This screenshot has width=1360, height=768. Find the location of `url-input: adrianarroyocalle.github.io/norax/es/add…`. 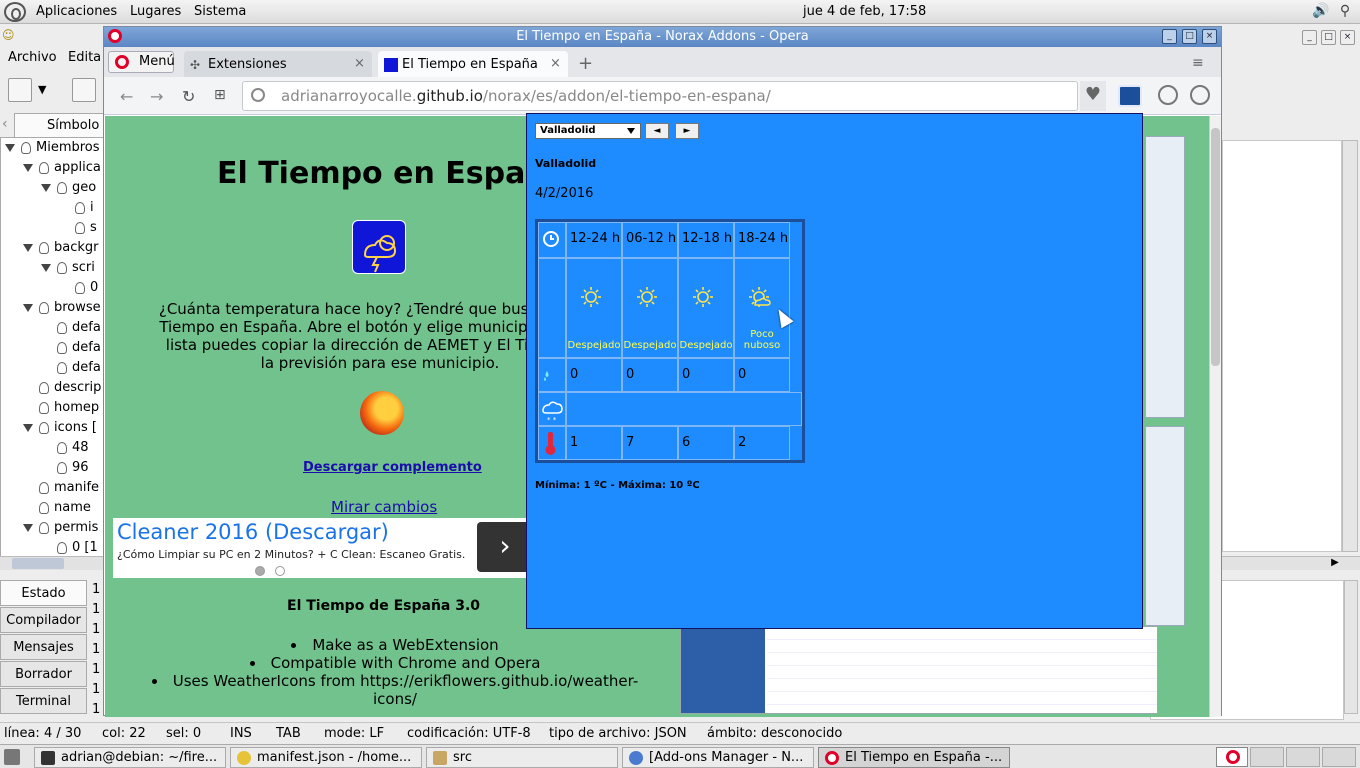

url-input: adrianarroyocalle.github.io/norax/es/add… is located at coordinates (660, 96).